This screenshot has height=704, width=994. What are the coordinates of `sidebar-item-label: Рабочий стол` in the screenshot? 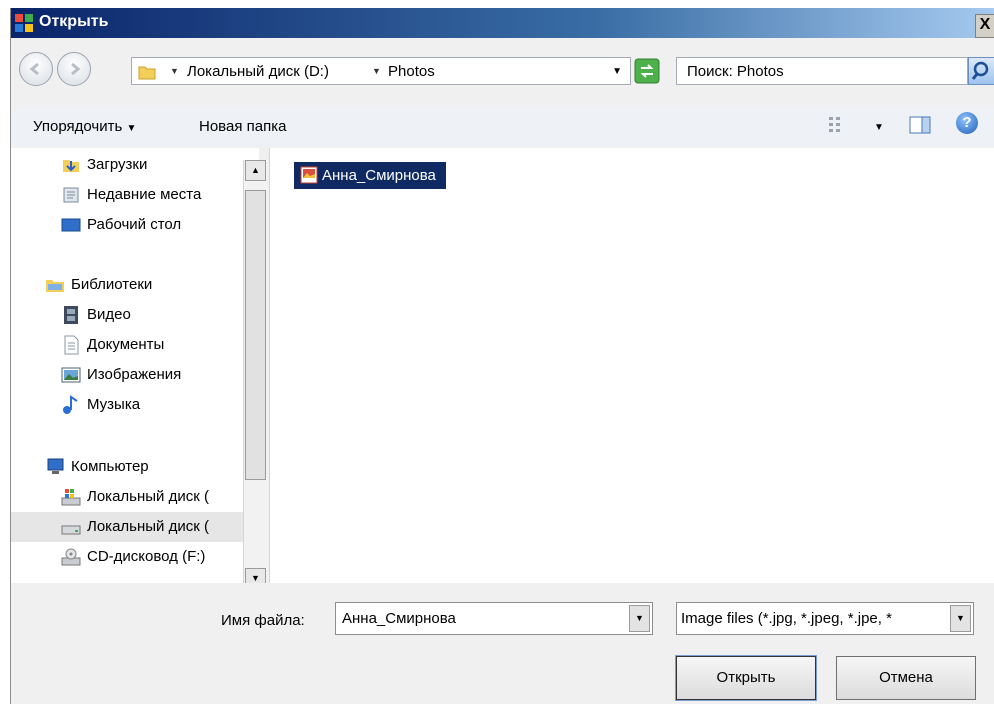 It's located at (134, 224).